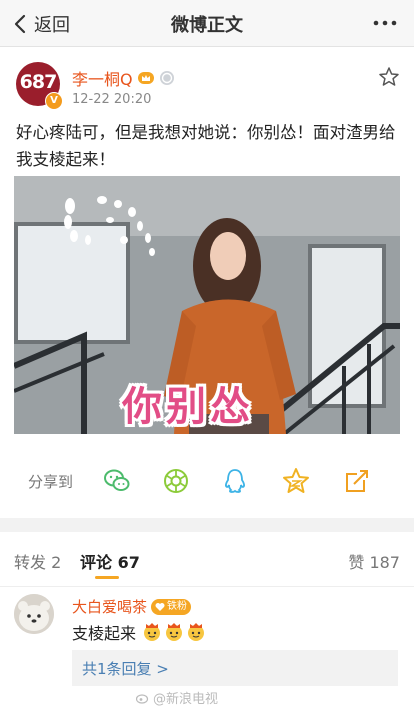  I want to click on star-icon, so click(389, 77).